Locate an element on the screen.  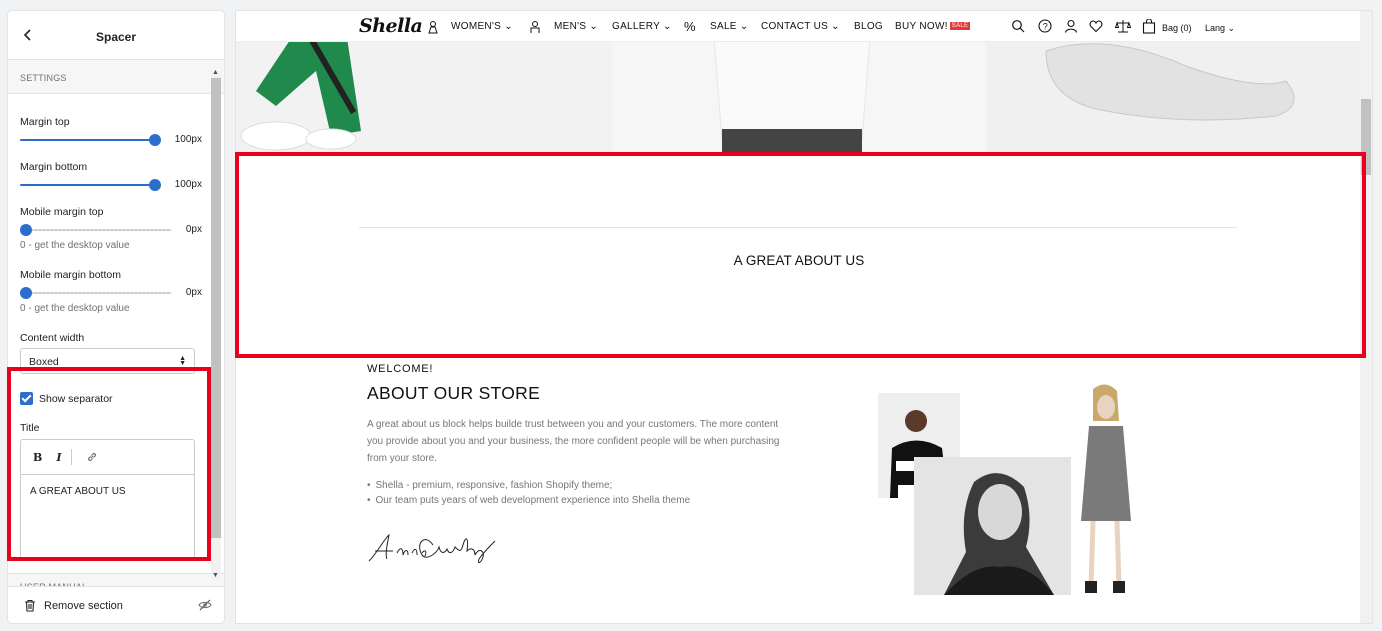
nav-buy-now: BUY NOW! SALE is located at coordinates (933, 26).